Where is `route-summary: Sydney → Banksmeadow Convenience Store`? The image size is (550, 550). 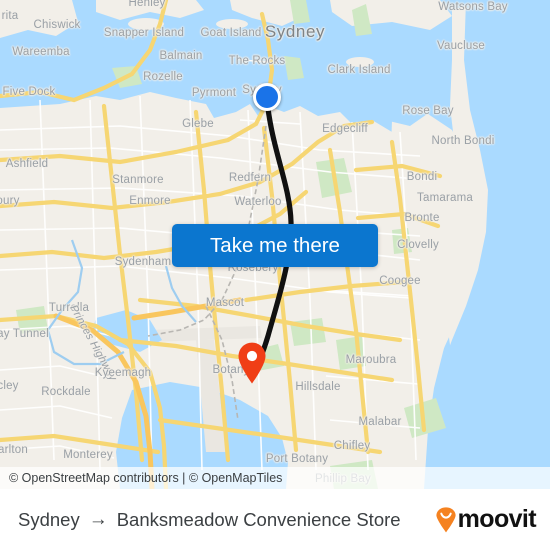 route-summary: Sydney → Banksmeadow Convenience Store is located at coordinates (209, 520).